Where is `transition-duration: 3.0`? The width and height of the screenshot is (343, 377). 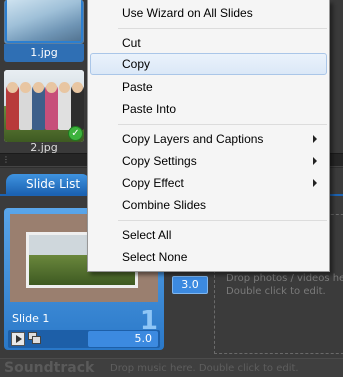 transition-duration: 3.0 is located at coordinates (190, 285).